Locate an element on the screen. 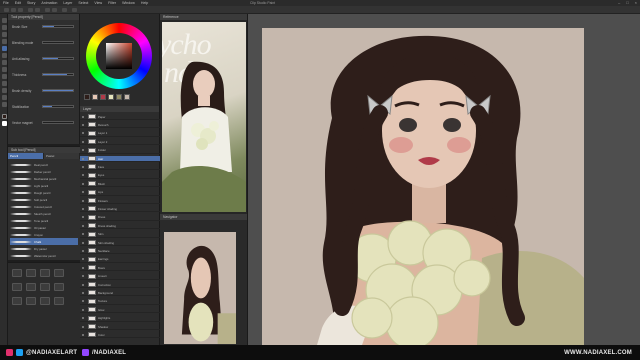 Image resolution: width=640 pixels, height=360 pixels. tab-sub-tool: Pastel is located at coordinates (62, 156).